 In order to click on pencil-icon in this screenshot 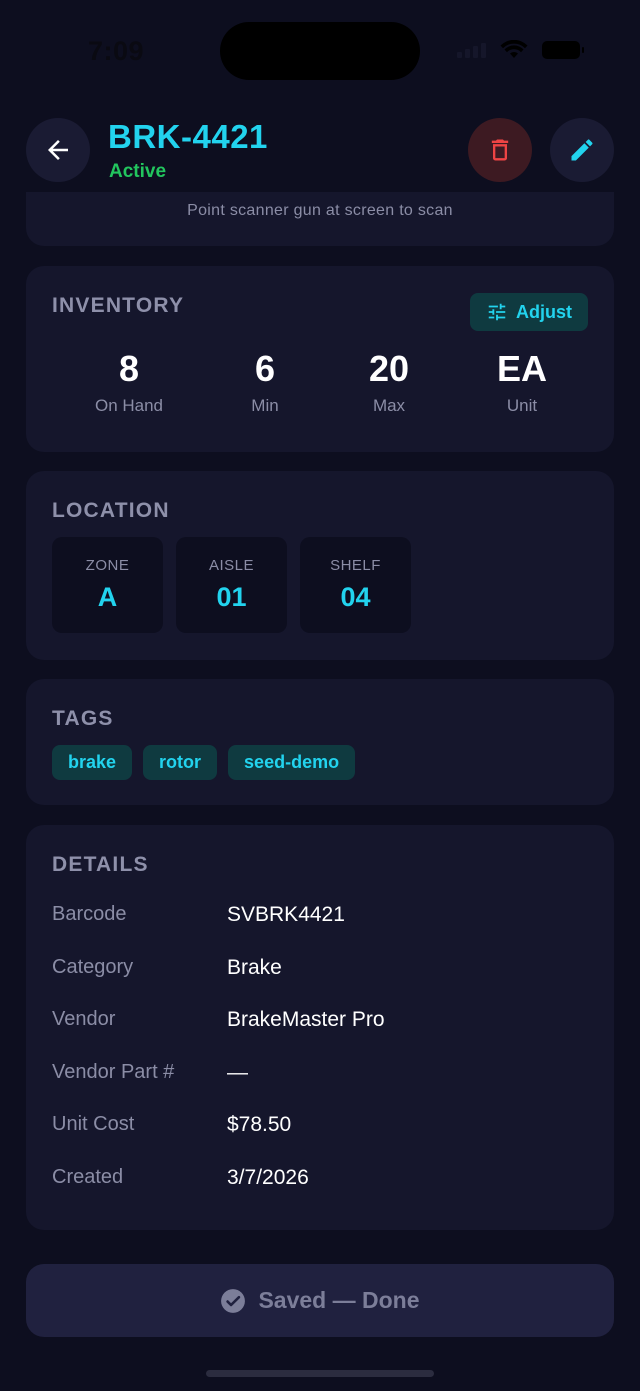, I will do `click(582, 150)`.